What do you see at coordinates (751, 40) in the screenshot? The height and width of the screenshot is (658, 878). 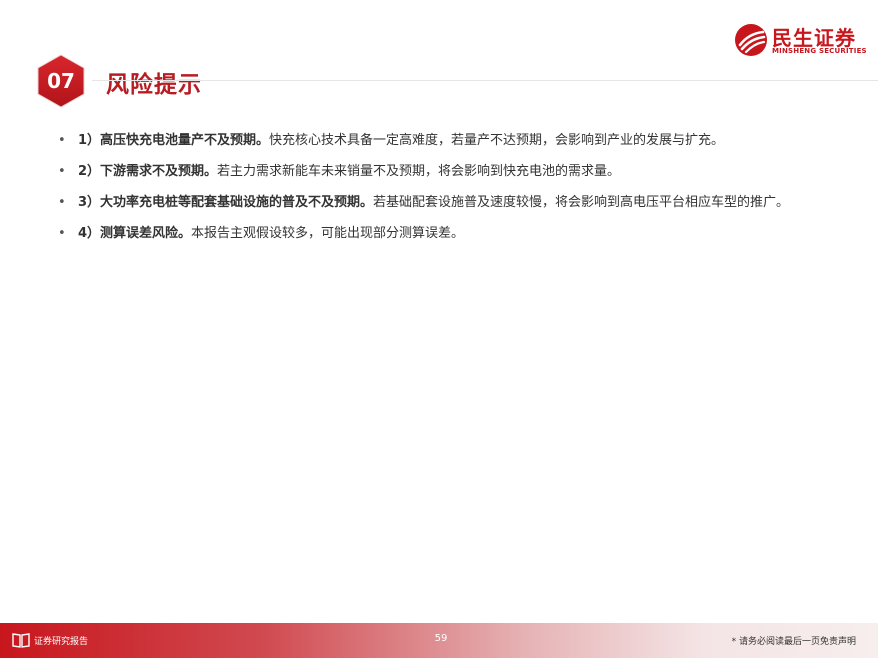 I see `minsheng-logo-icon` at bounding box center [751, 40].